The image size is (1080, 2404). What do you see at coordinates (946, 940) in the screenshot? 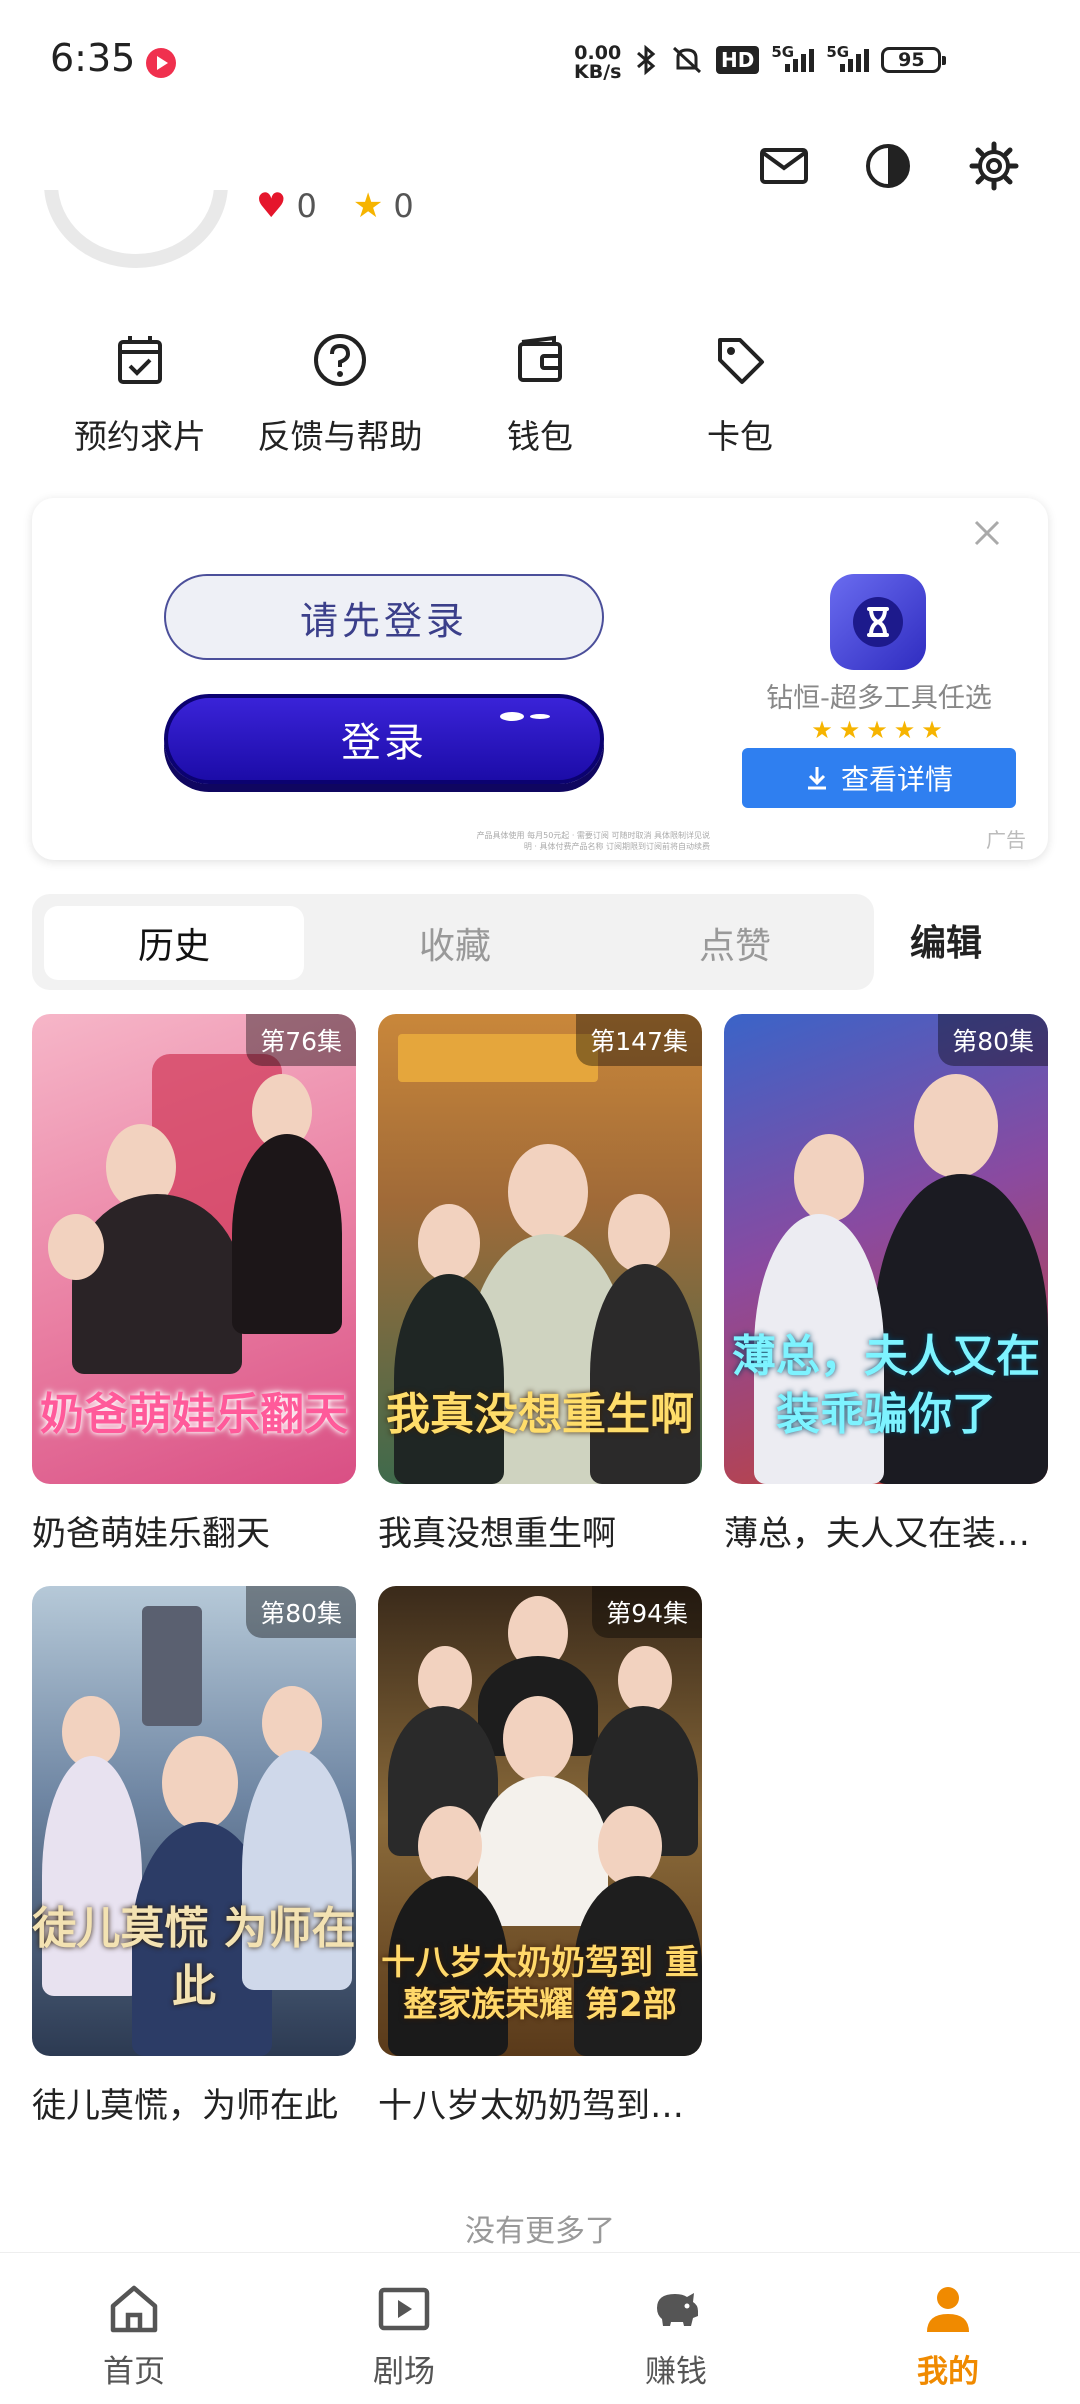
I see `edit-button: 编辑` at bounding box center [946, 940].